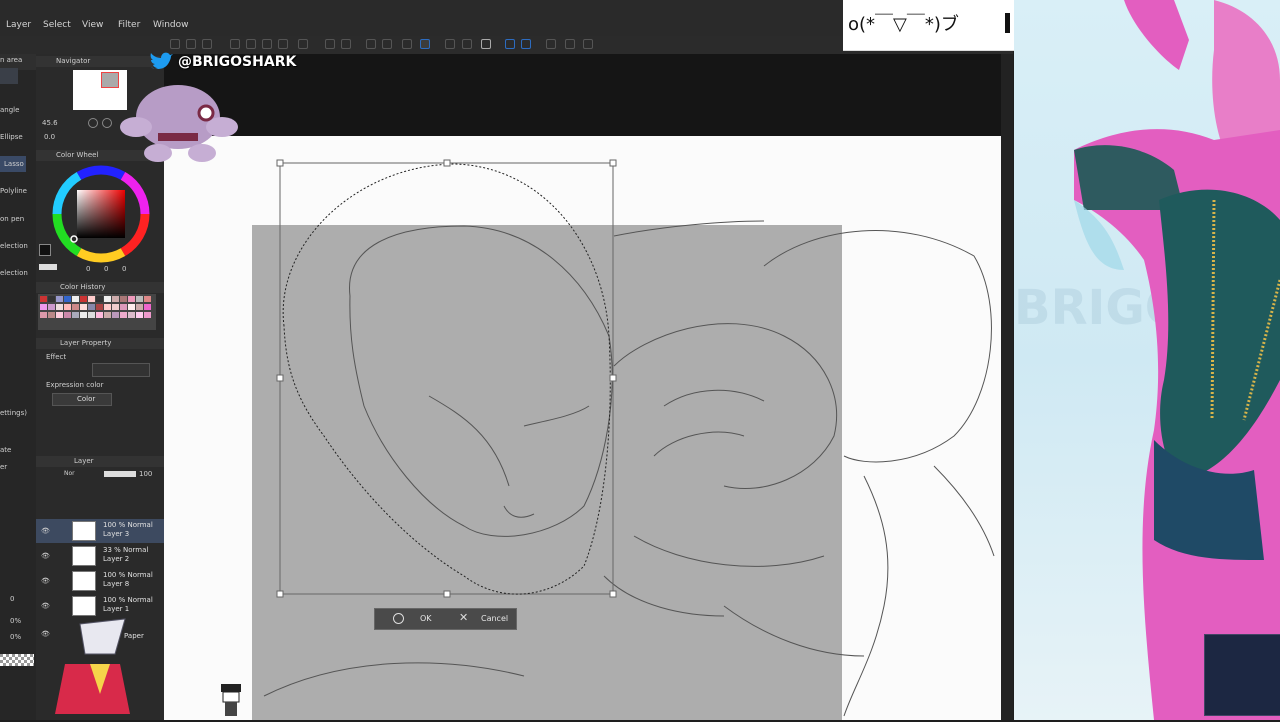 This screenshot has height=722, width=1280. Describe the element at coordinates (346, 44) in the screenshot. I see `redo-icon` at that location.